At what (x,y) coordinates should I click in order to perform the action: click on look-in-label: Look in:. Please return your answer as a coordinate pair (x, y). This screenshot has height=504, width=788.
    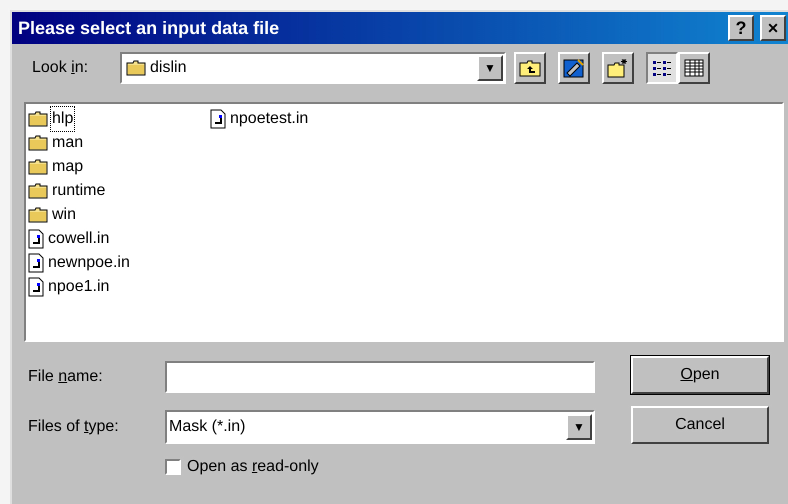
    Looking at the image, I should click on (61, 68).